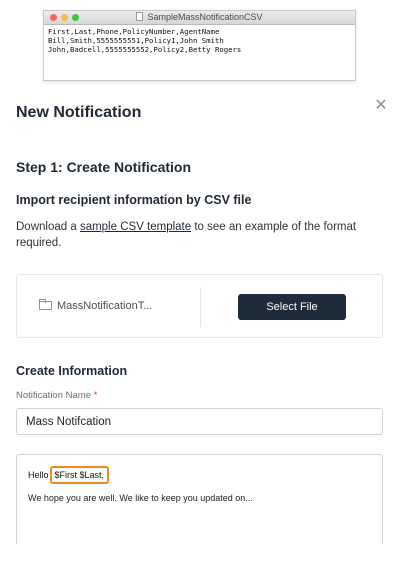 The image size is (415, 568). Describe the element at coordinates (134, 31) in the screenshot. I see `csv-line: First,Last,Phone,PolicyNumber,AgentName` at that location.